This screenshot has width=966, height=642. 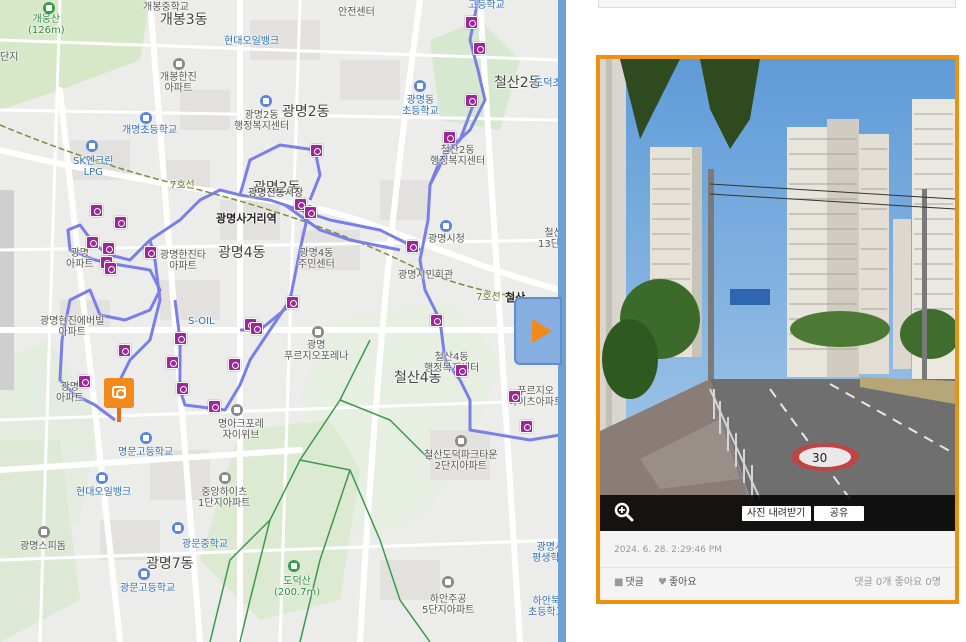 What do you see at coordinates (420, 106) in the screenshot?
I see `school-label: 광명동 초등학교` at bounding box center [420, 106].